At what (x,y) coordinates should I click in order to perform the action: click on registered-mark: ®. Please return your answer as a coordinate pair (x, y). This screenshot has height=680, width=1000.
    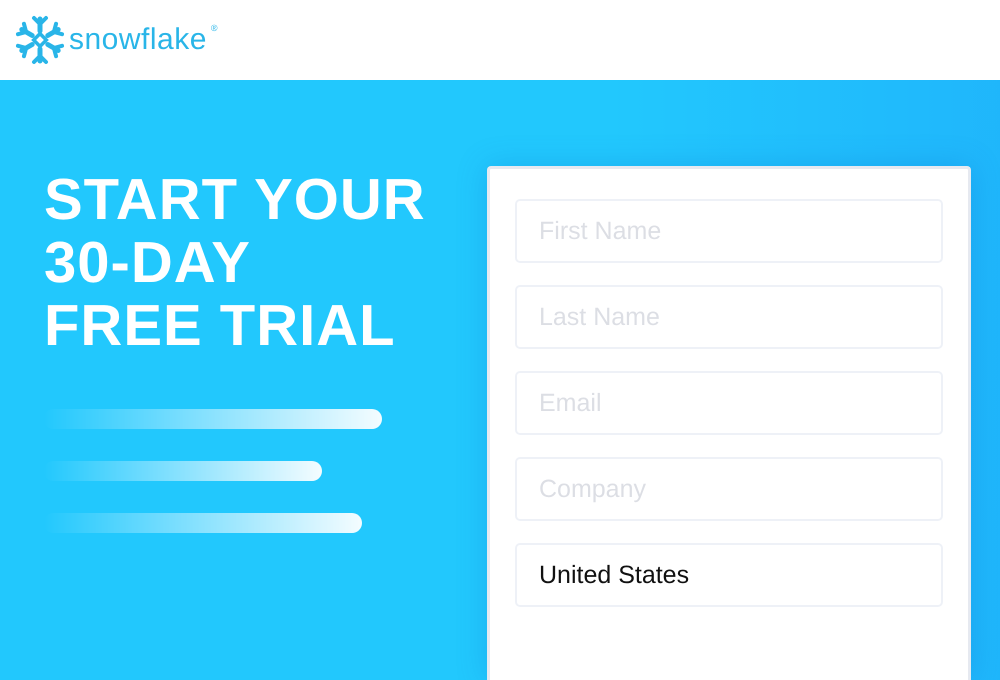
    Looking at the image, I should click on (214, 28).